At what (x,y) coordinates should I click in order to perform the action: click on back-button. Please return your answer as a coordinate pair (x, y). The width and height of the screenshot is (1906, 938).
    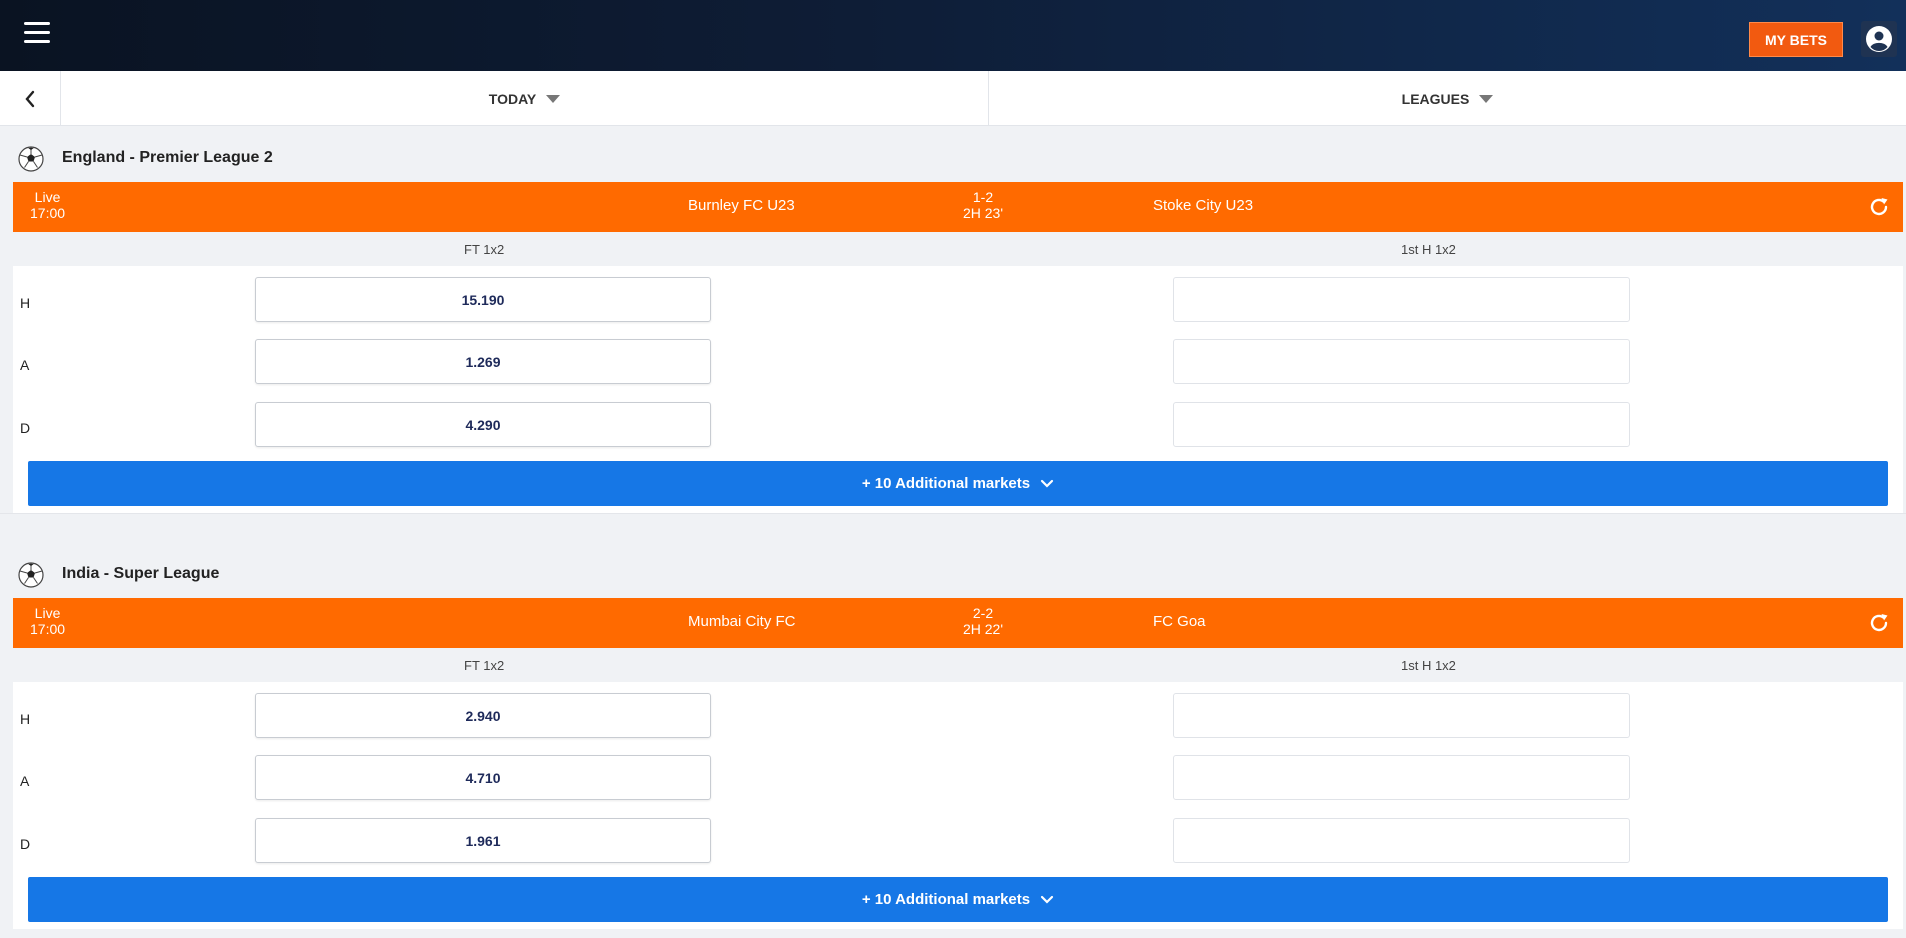
    Looking at the image, I should click on (30, 98).